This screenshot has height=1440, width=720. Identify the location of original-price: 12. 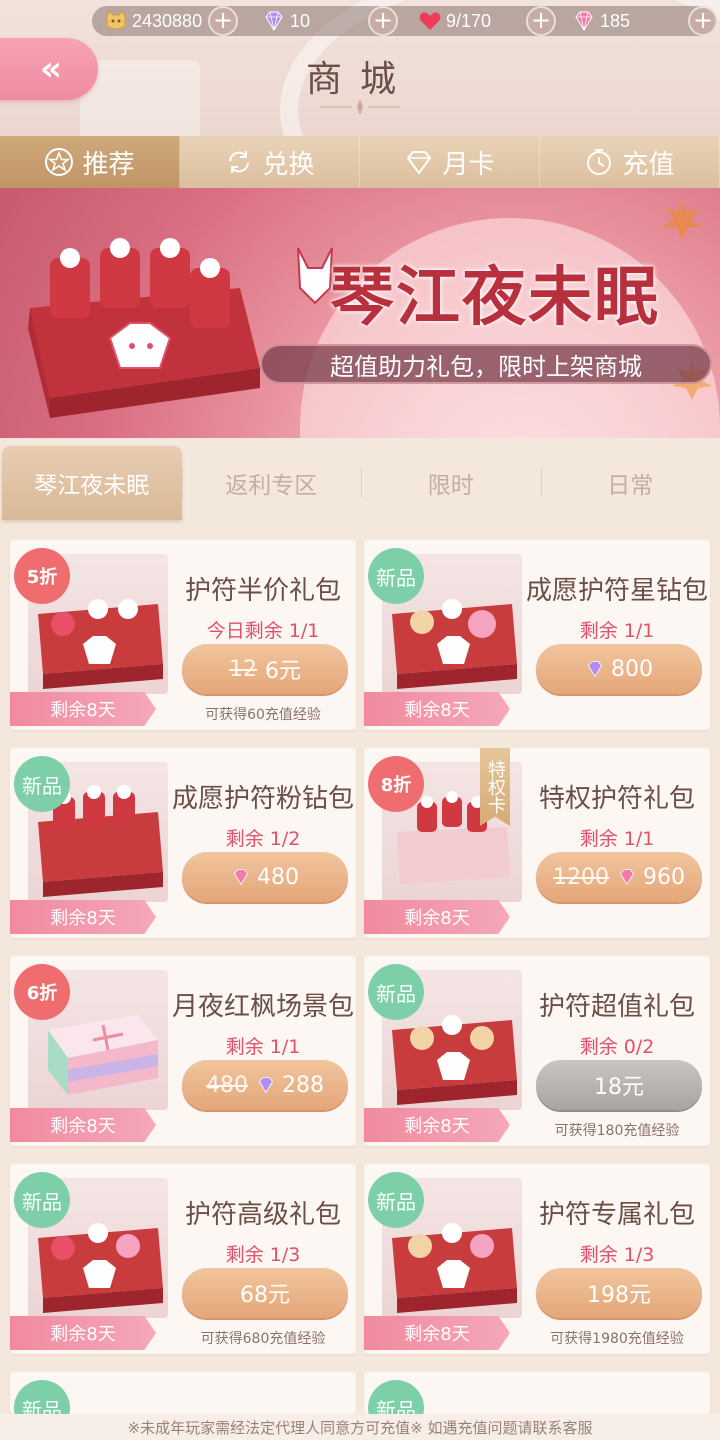
(243, 669).